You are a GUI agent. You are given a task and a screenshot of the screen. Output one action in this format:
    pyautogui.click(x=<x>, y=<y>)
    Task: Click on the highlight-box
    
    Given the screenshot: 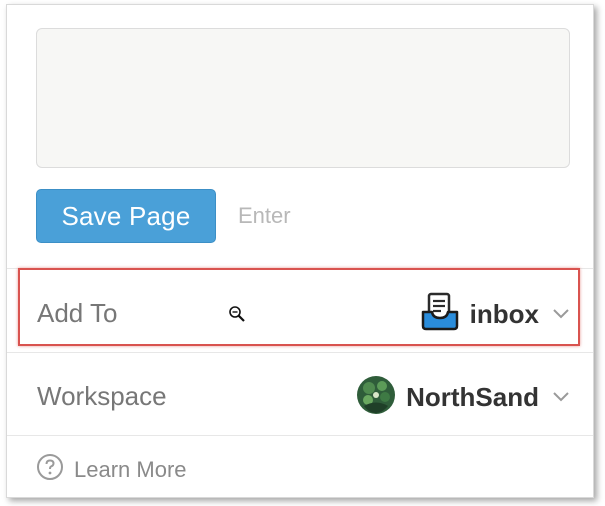 What is the action you would take?
    pyautogui.click(x=299, y=307)
    